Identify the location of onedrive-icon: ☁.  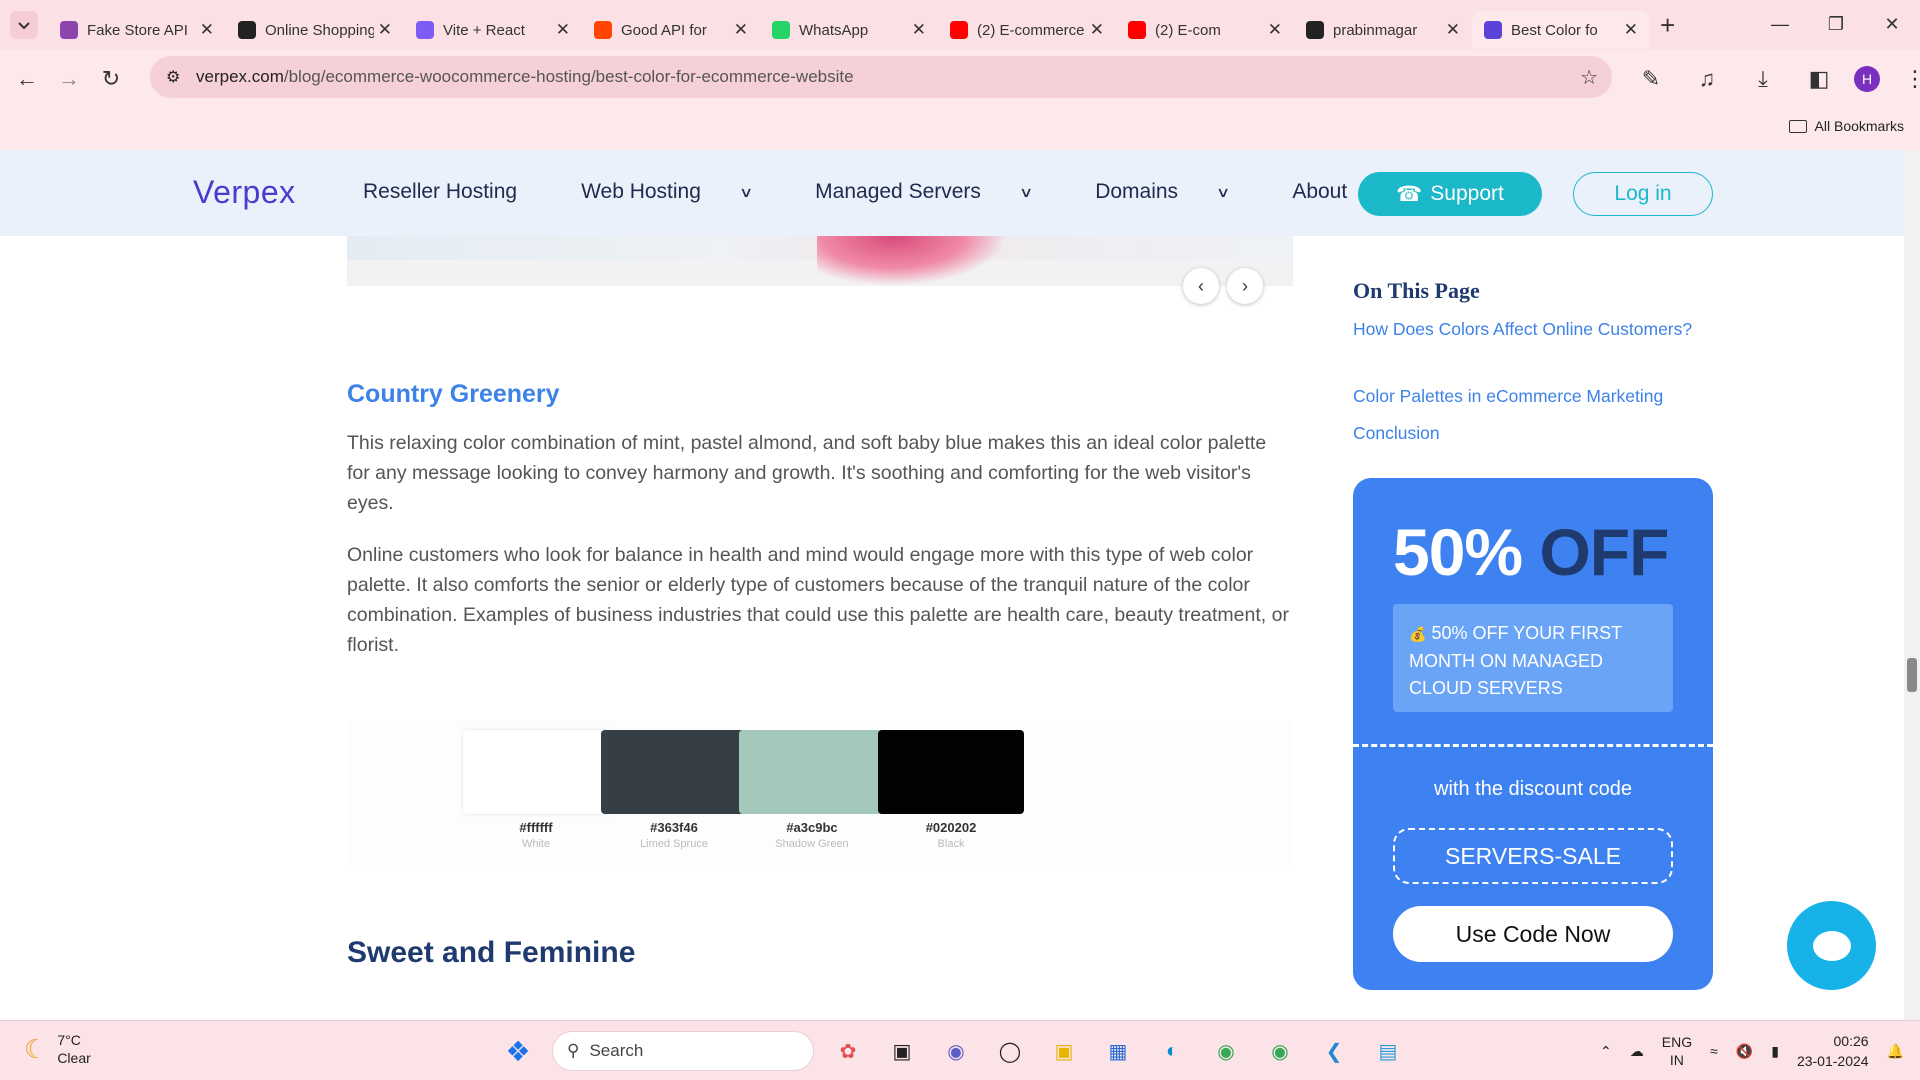
(1637, 1051).